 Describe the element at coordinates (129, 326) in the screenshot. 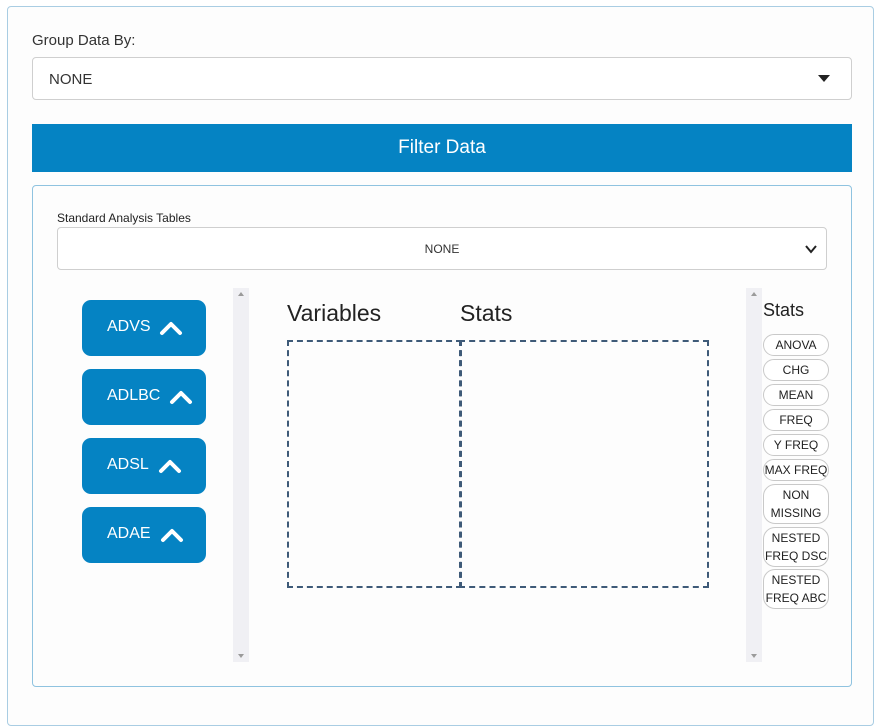

I see `dataset-label: ADVS` at that location.